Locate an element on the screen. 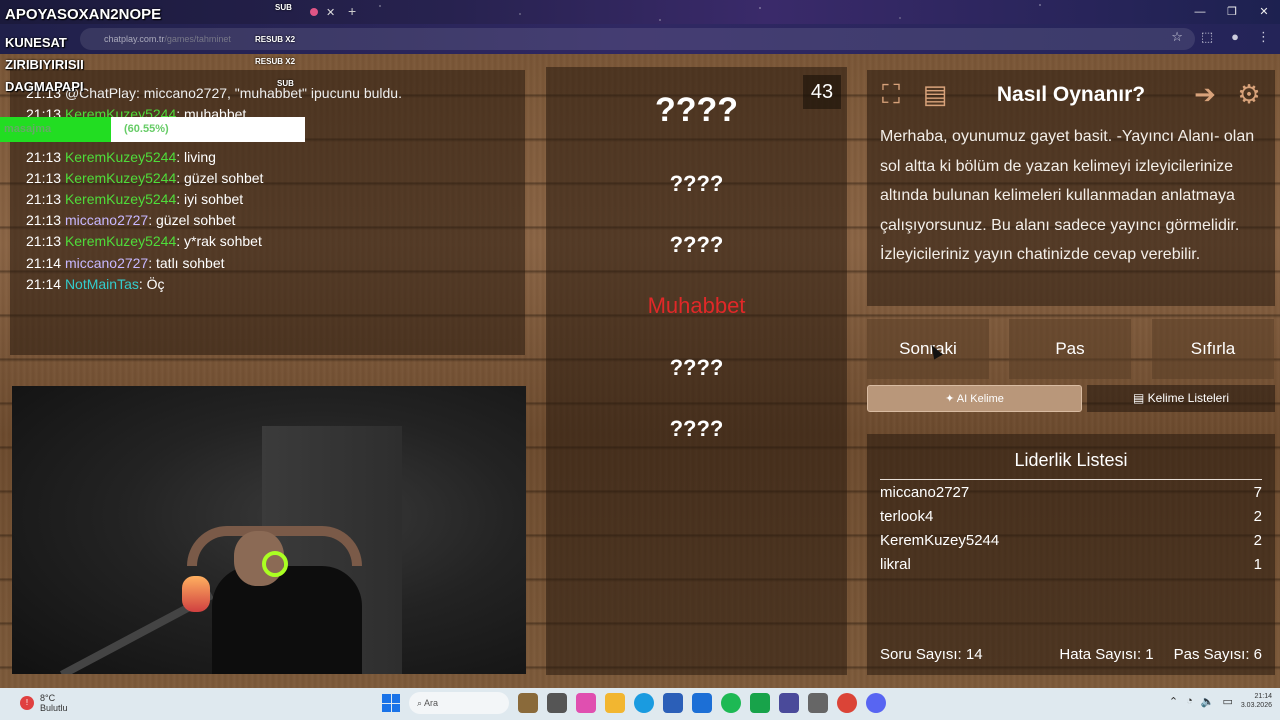  settings-gear-icon: ⚙ is located at coordinates (1249, 94).